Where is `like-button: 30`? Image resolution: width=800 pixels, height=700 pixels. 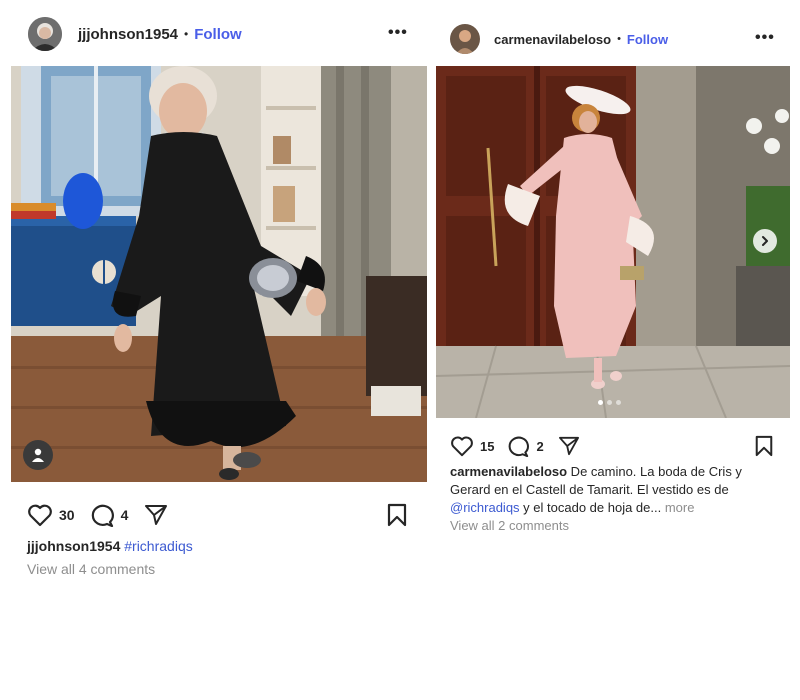 like-button: 30 is located at coordinates (51, 515).